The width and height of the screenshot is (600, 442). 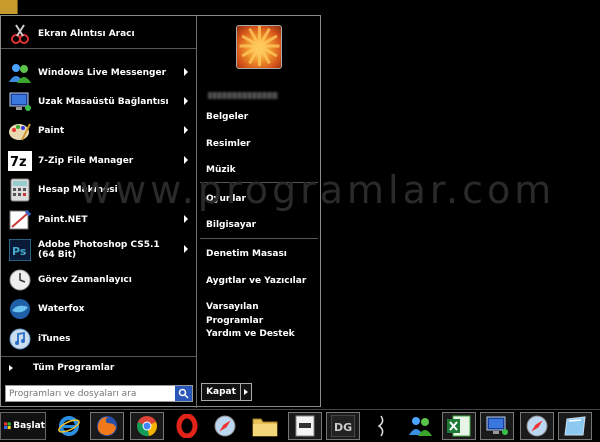 What do you see at coordinates (221, 392) in the screenshot?
I see `shutdown-button: Kapat` at bounding box center [221, 392].